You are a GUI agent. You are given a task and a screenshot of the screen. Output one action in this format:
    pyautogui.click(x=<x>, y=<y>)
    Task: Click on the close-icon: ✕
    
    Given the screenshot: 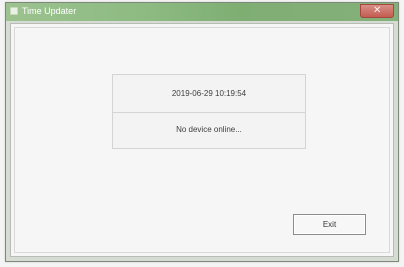 What is the action you would take?
    pyautogui.click(x=377, y=10)
    